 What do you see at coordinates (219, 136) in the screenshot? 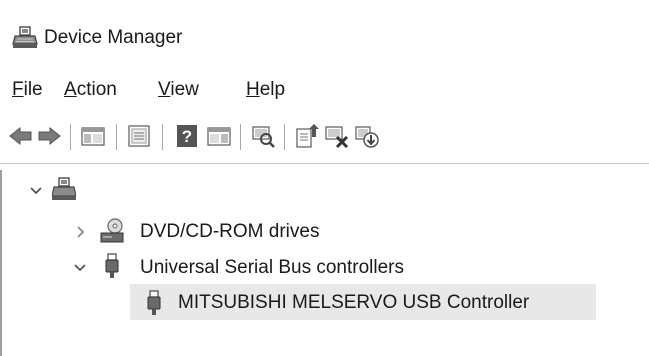
I see `show-hide-action-pane-icon` at bounding box center [219, 136].